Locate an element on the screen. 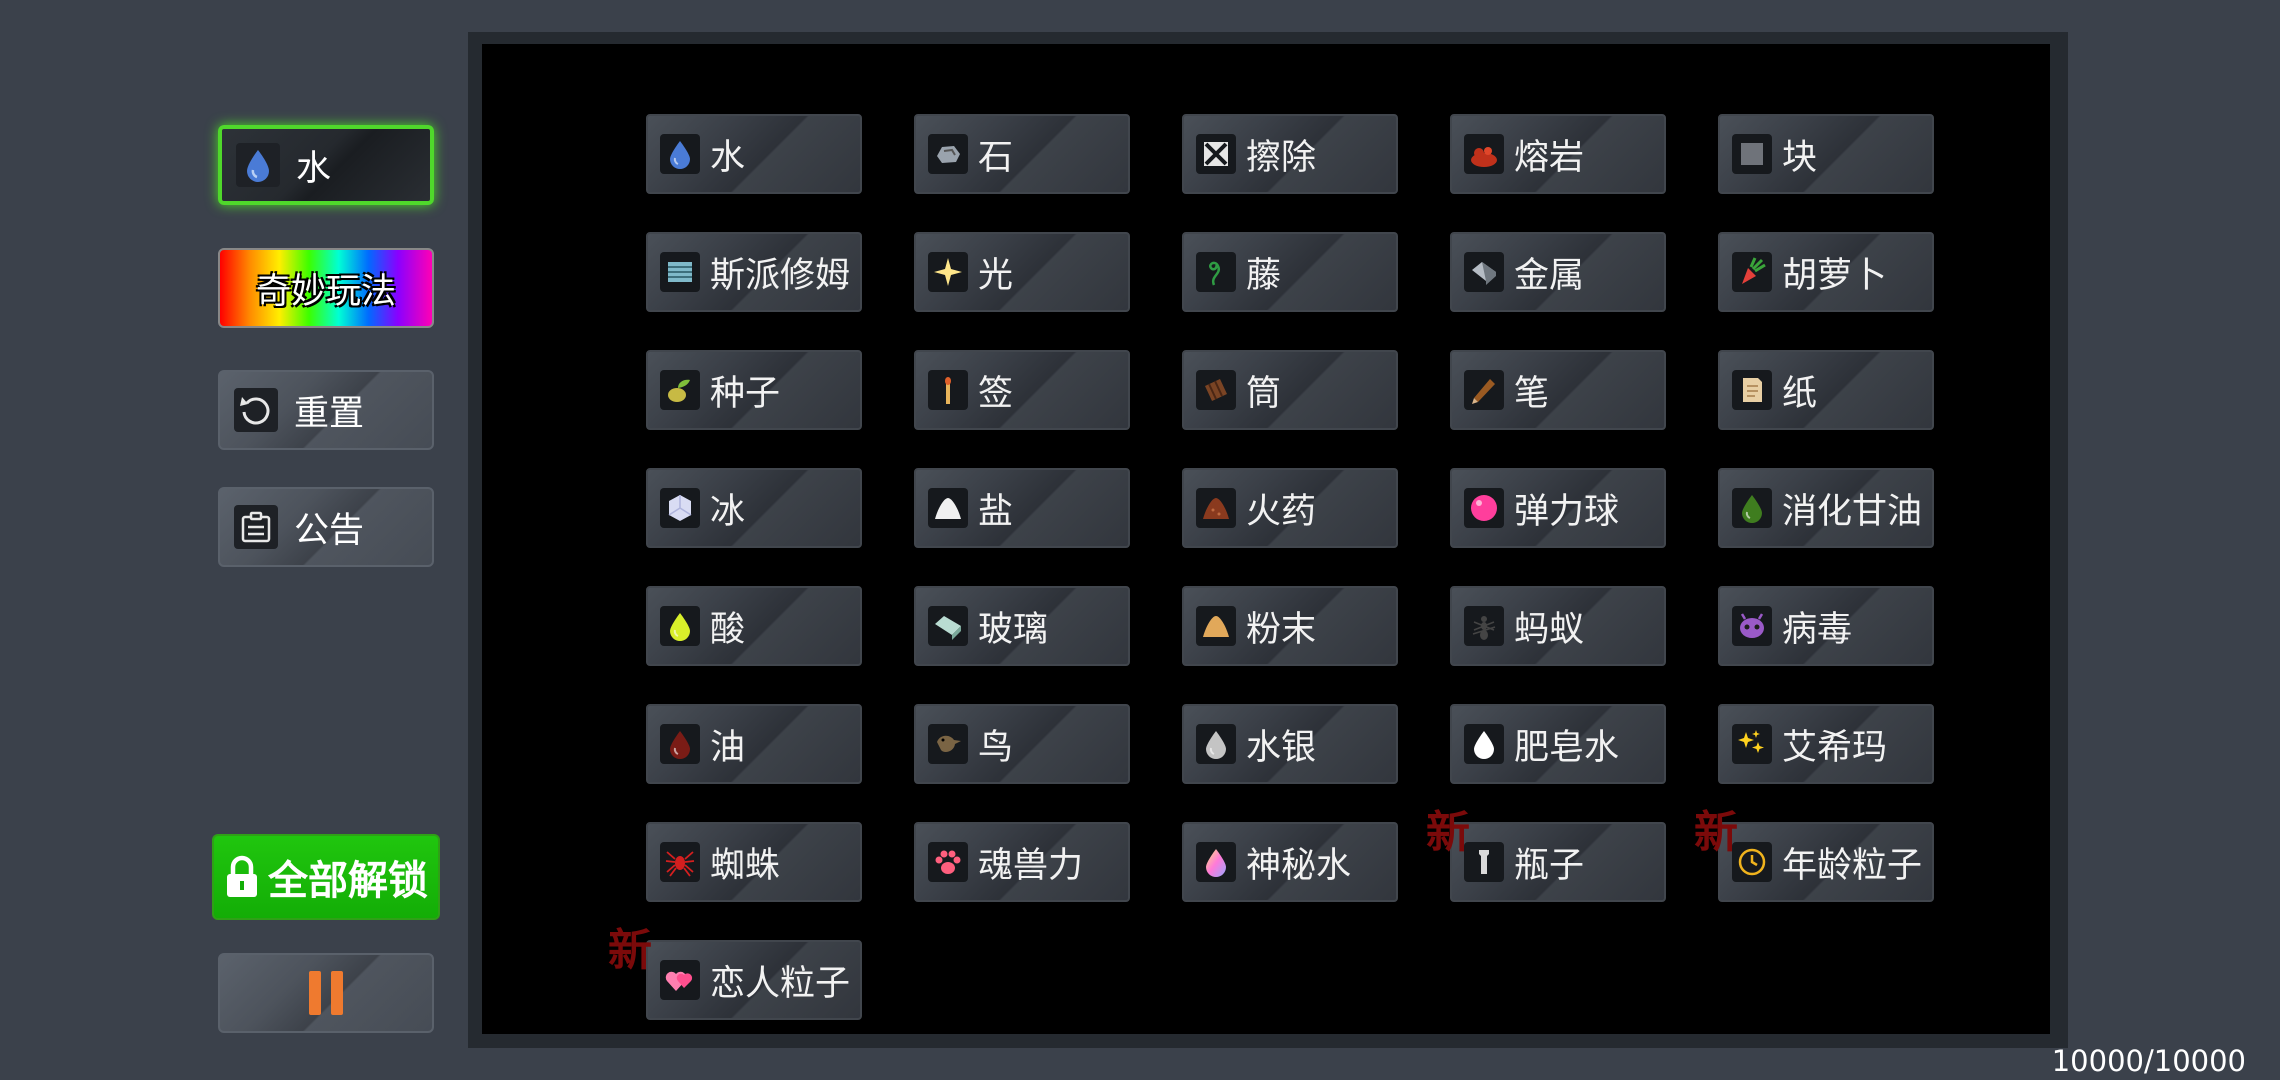 This screenshot has width=2280, height=1080. element-label: 年龄粒子 is located at coordinates (1852, 865).